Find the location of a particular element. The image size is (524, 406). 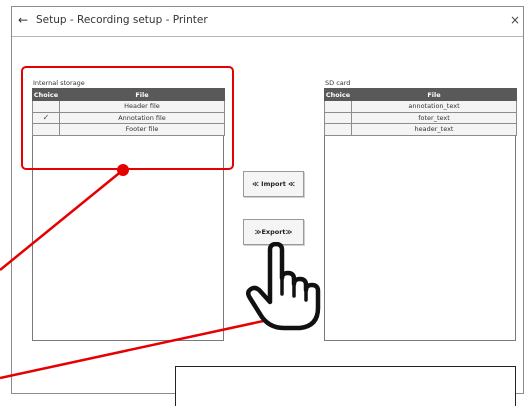

highlight-box is located at coordinates (127, 118).